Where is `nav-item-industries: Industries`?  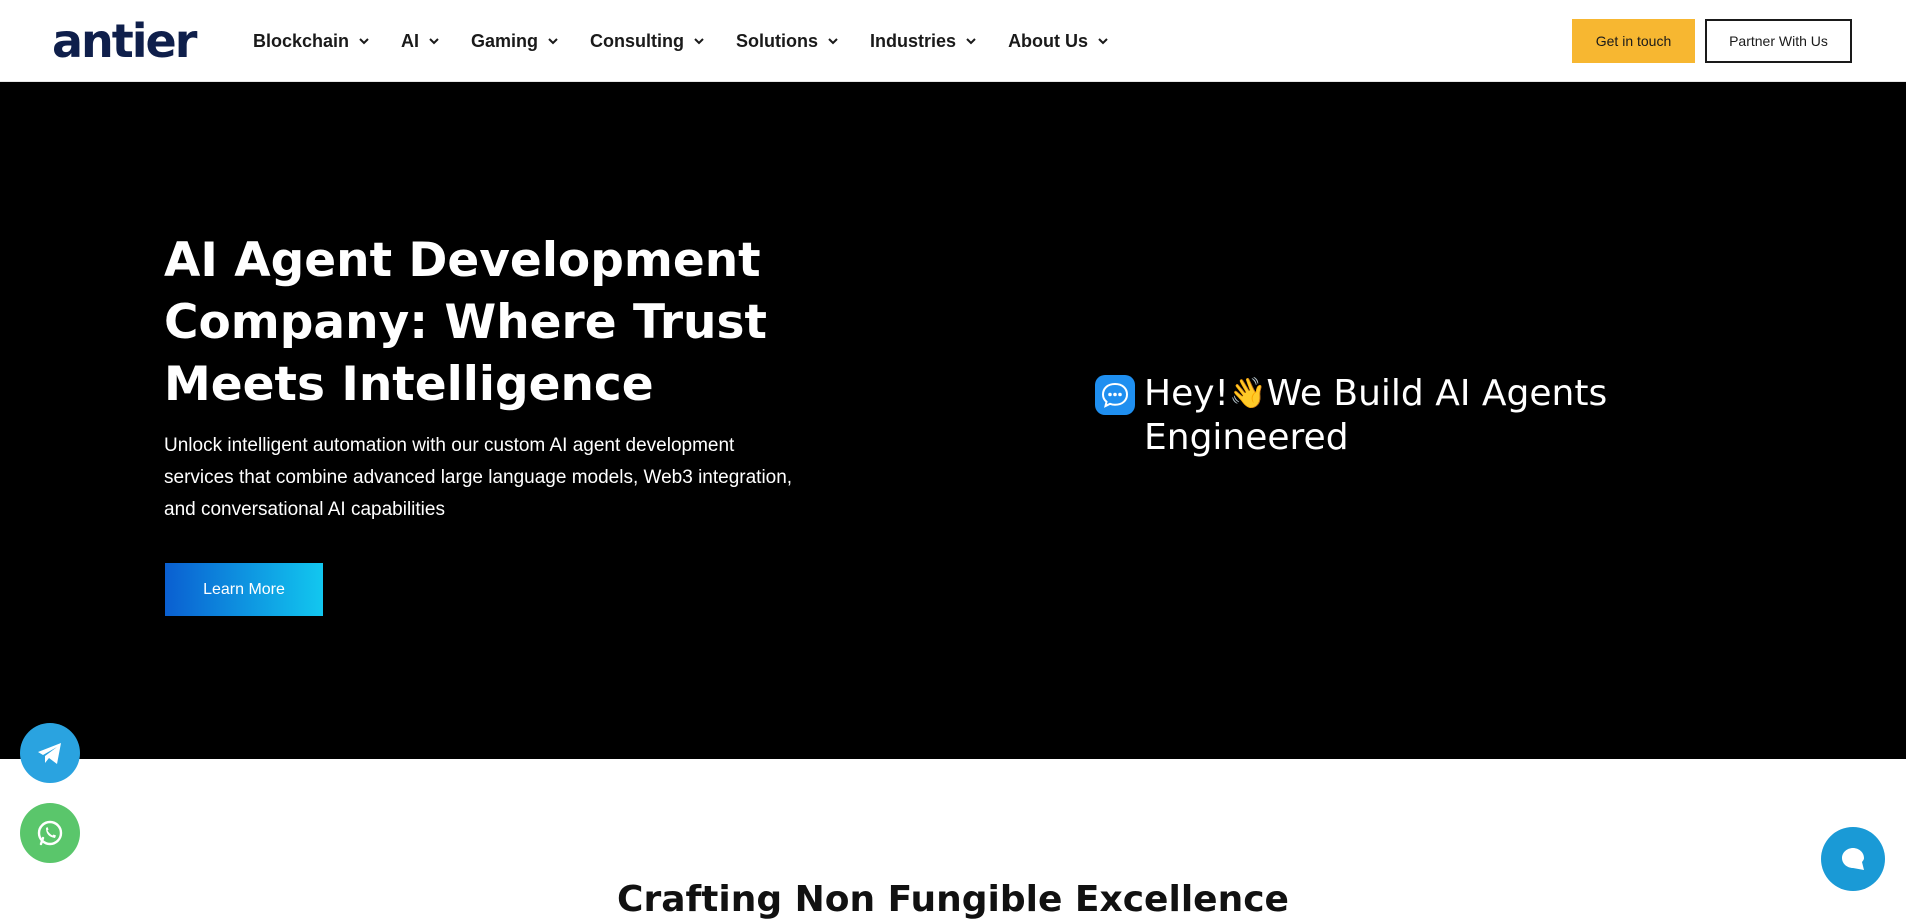
nav-item-industries: Industries is located at coordinates (924, 41).